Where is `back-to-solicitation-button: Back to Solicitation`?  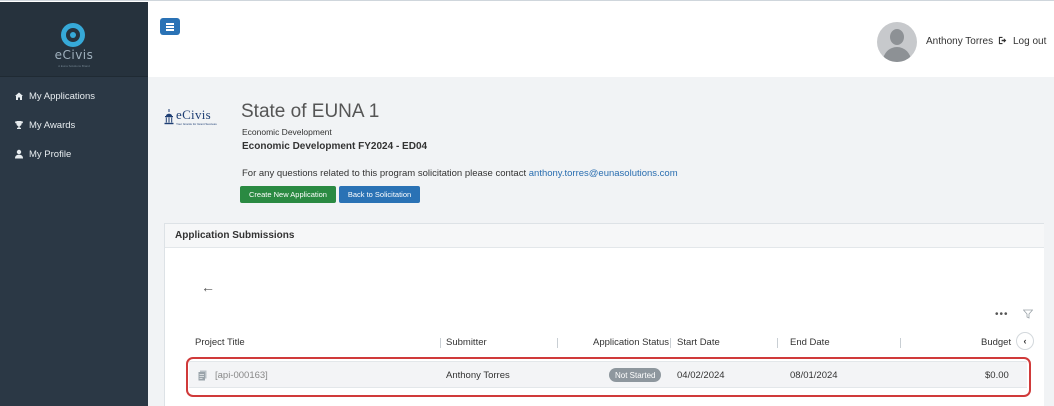 back-to-solicitation-button: Back to Solicitation is located at coordinates (379, 194).